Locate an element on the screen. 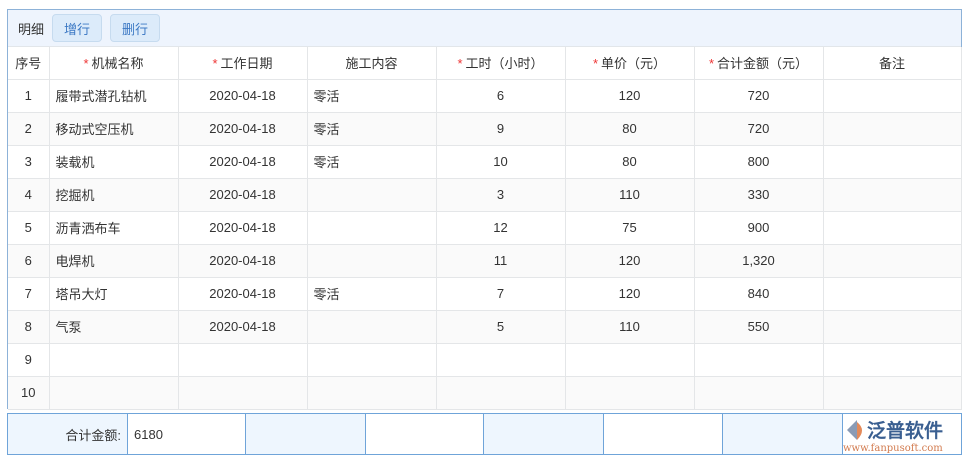 This screenshot has height=465, width=969. table-row: 10 is located at coordinates (485, 393).